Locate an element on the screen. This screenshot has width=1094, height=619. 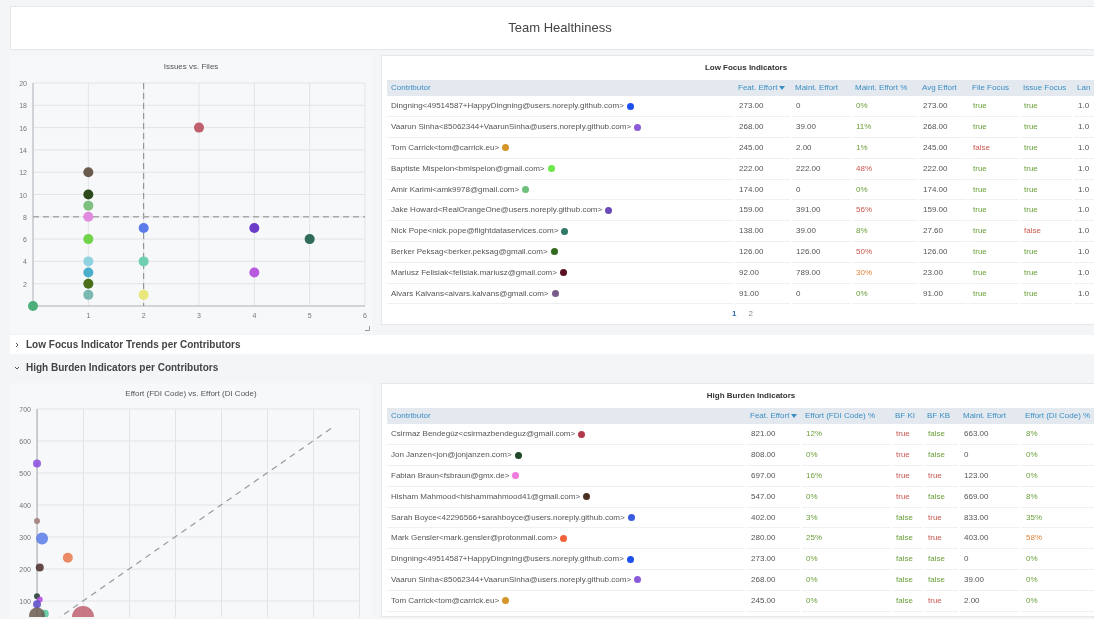
section-title: Low Focus Indicator Trends per Contributors is located at coordinates (133, 344).